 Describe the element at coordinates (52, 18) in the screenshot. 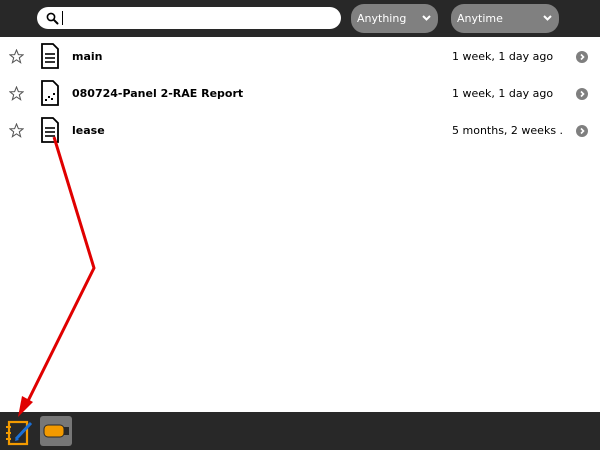

I see `search-icon` at that location.